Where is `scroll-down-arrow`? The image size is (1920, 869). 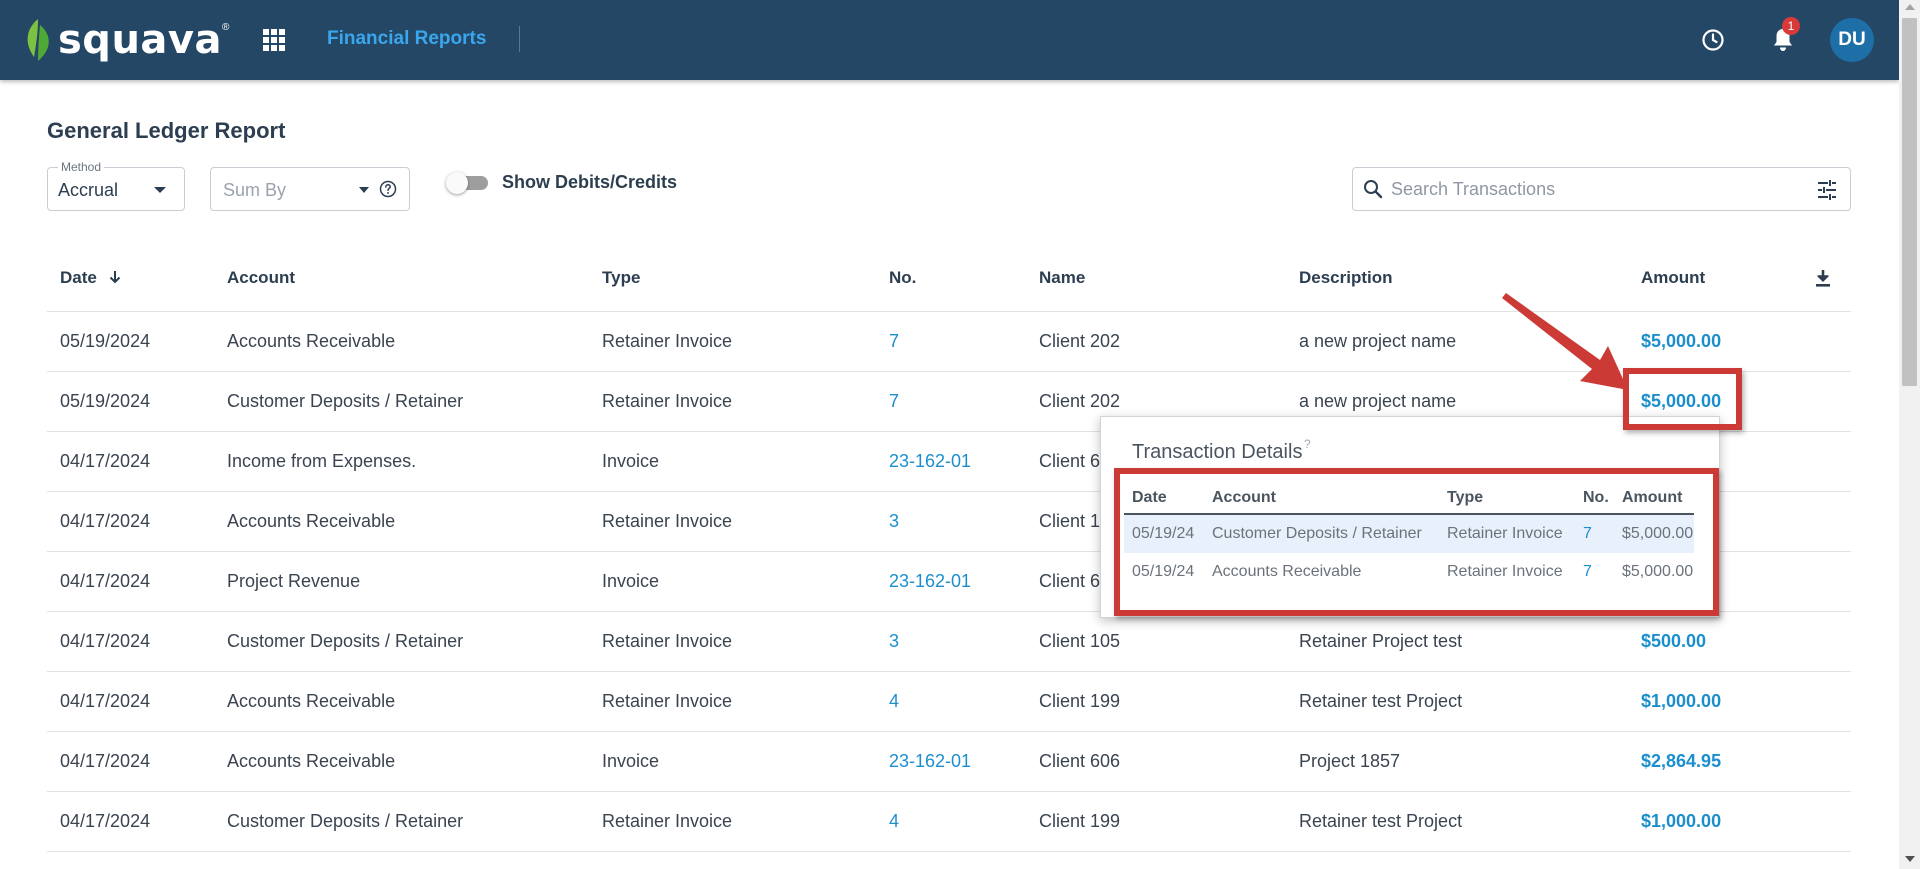
scroll-down-arrow is located at coordinates (1910, 859).